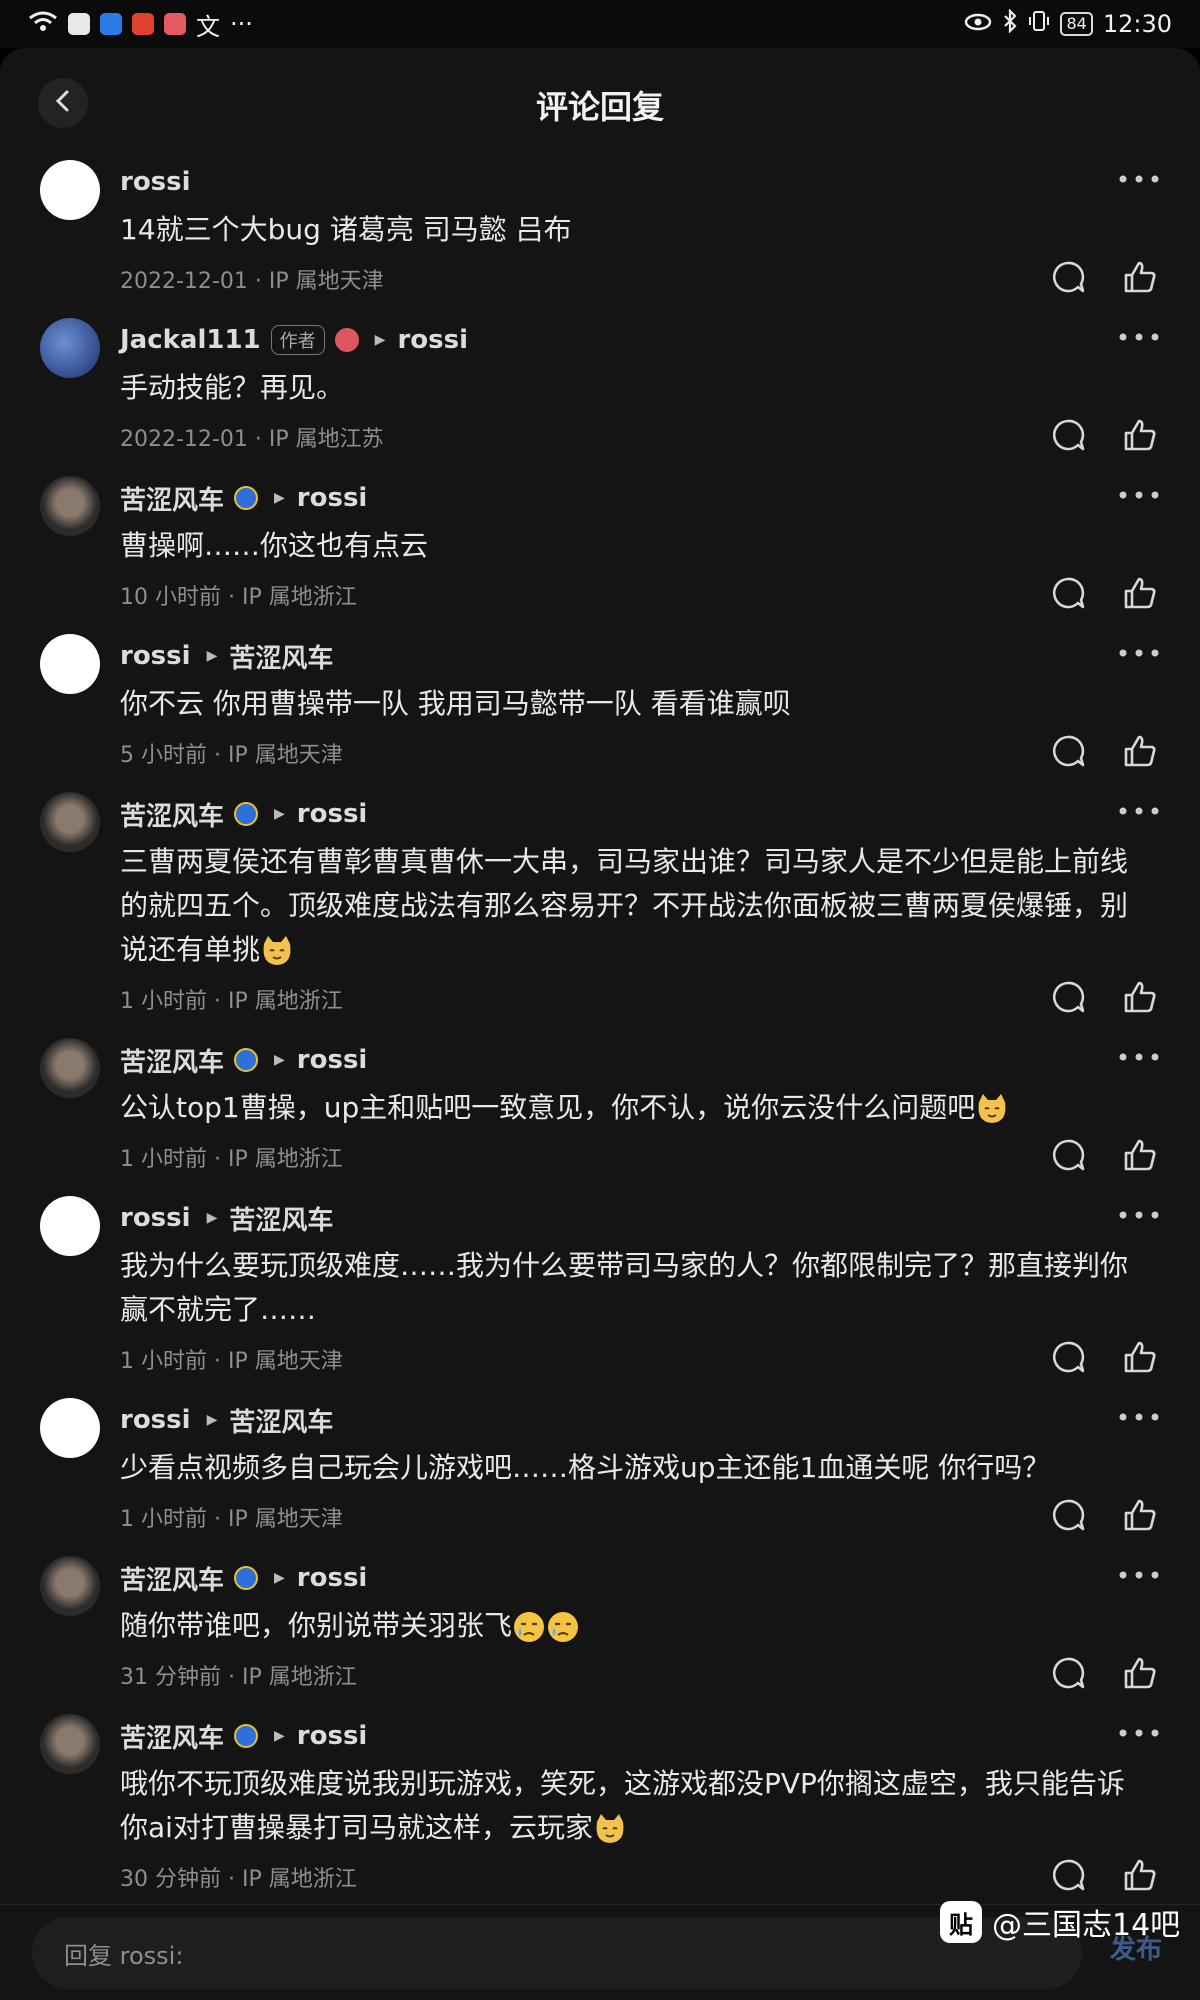 The height and width of the screenshot is (2000, 1200). I want to click on comment-time: 1 小时前 · IP 属地浙江, so click(231, 1159).